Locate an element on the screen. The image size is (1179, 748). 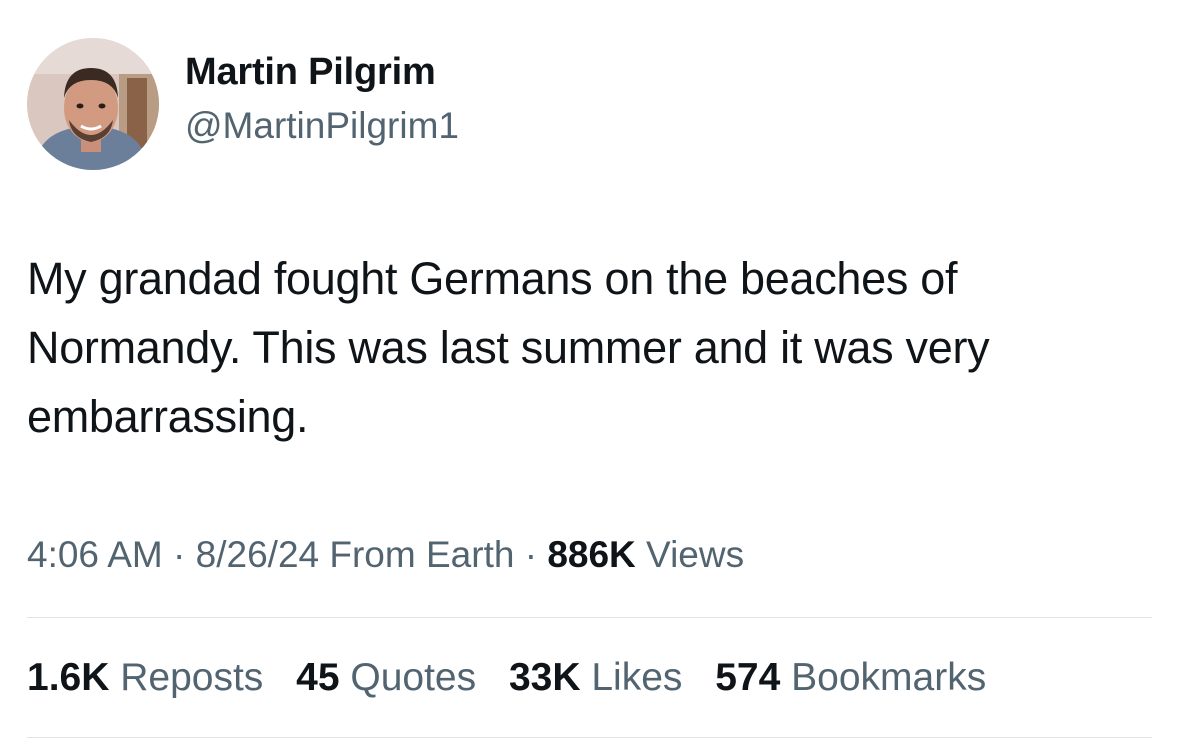
author-row: Martin Pilgrim @MartinPilgrim1 is located at coordinates (243, 104).